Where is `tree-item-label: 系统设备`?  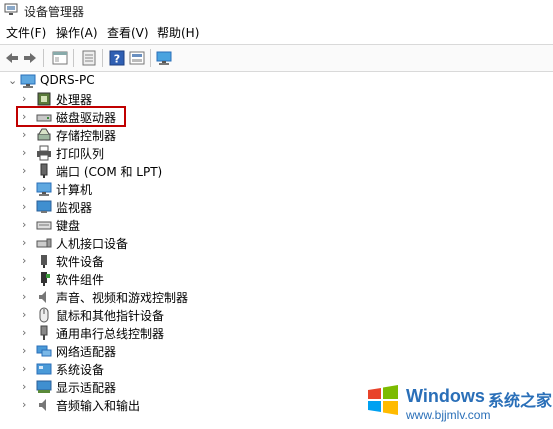
tree-item-label: 系统设备 is located at coordinates (80, 370).